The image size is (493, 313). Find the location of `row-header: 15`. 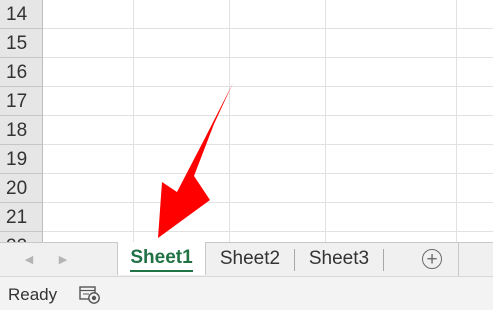

row-header: 15 is located at coordinates (21, 43).